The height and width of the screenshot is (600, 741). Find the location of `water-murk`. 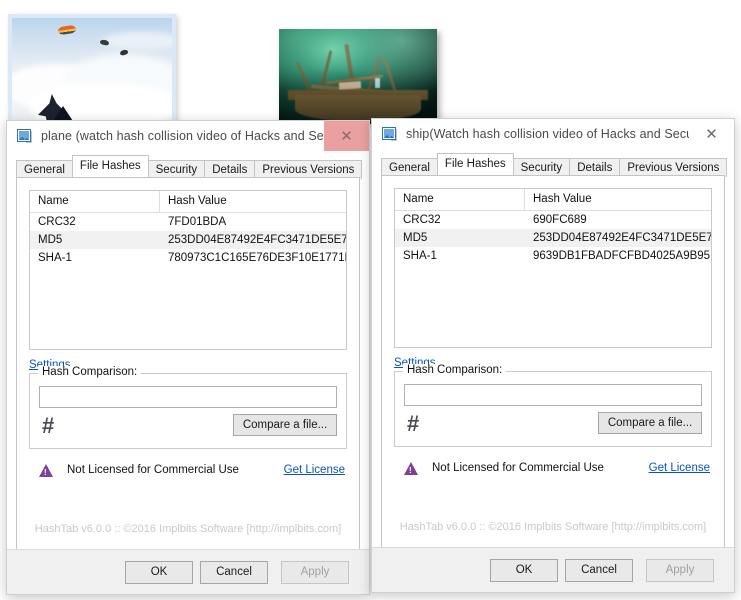

water-murk is located at coordinates (358, 76).